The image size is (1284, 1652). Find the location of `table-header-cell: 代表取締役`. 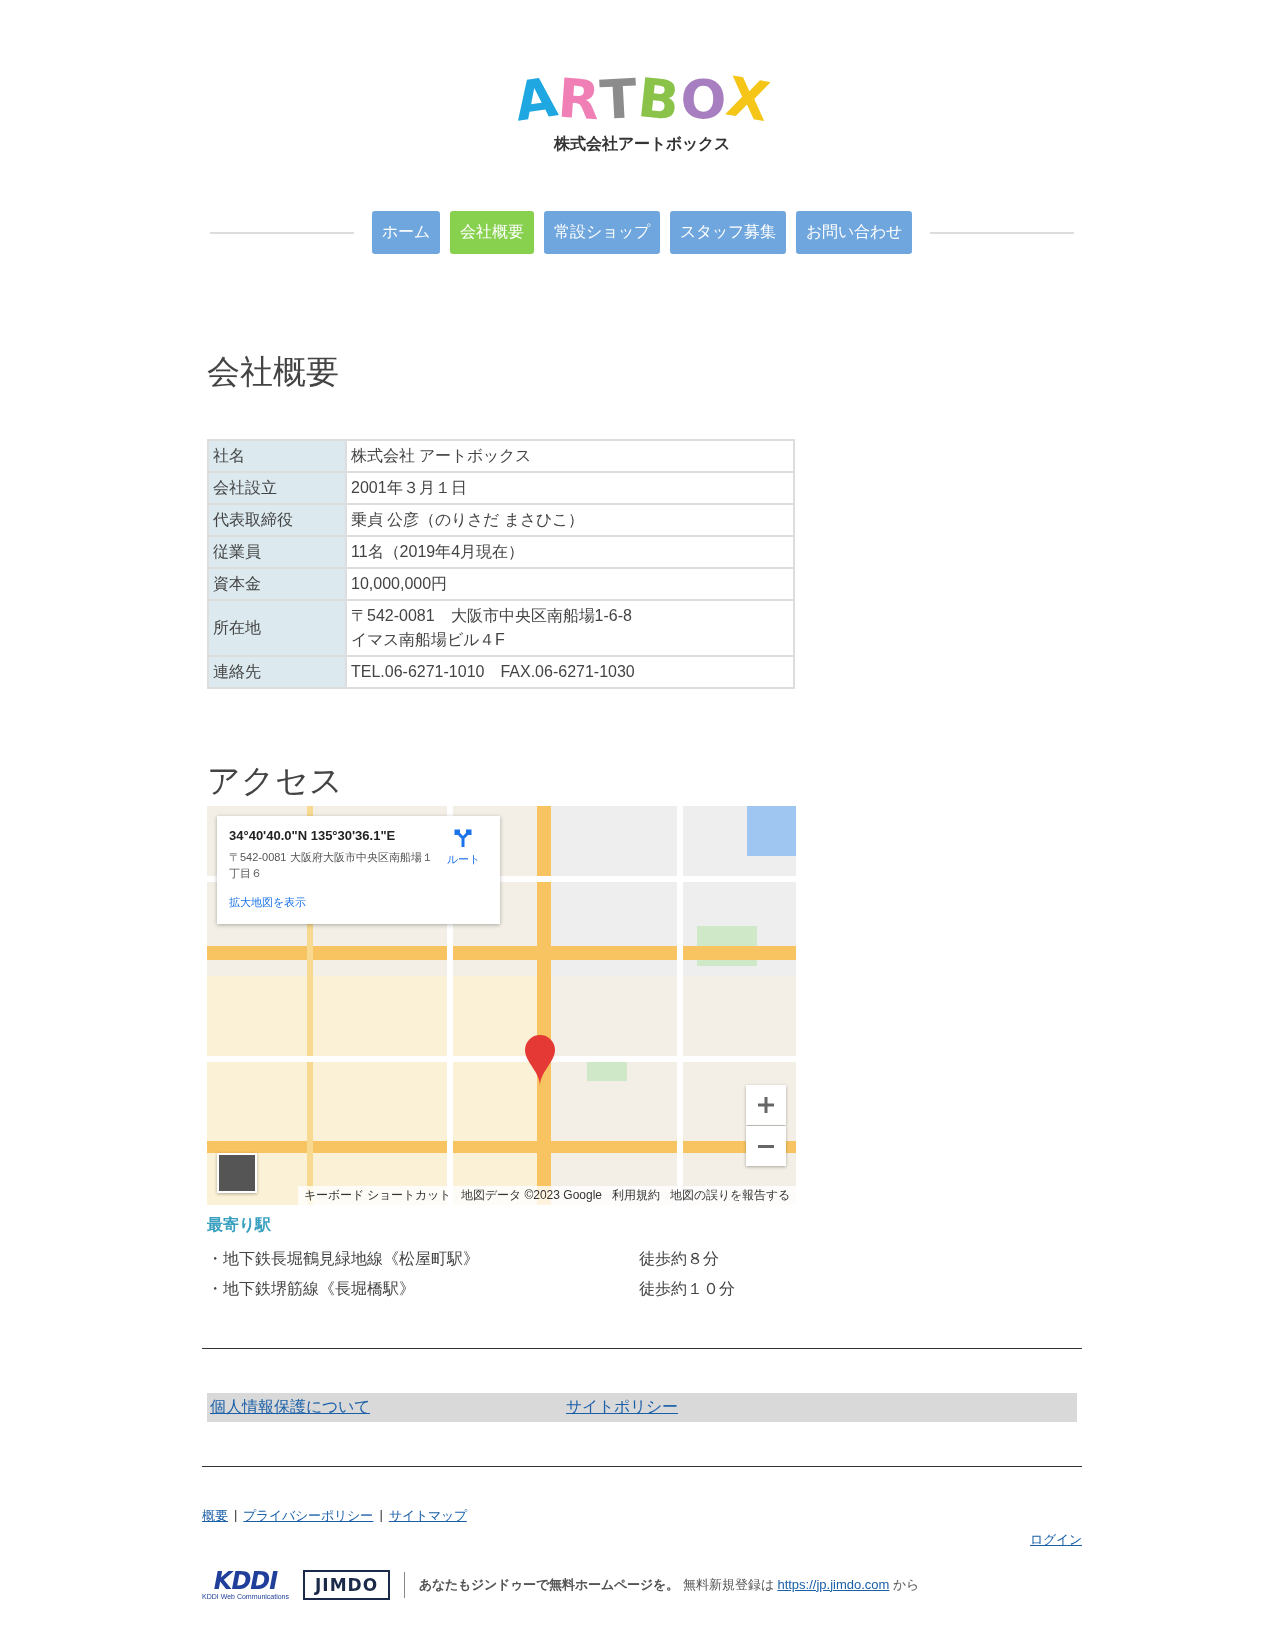

table-header-cell: 代表取締役 is located at coordinates (277, 520).